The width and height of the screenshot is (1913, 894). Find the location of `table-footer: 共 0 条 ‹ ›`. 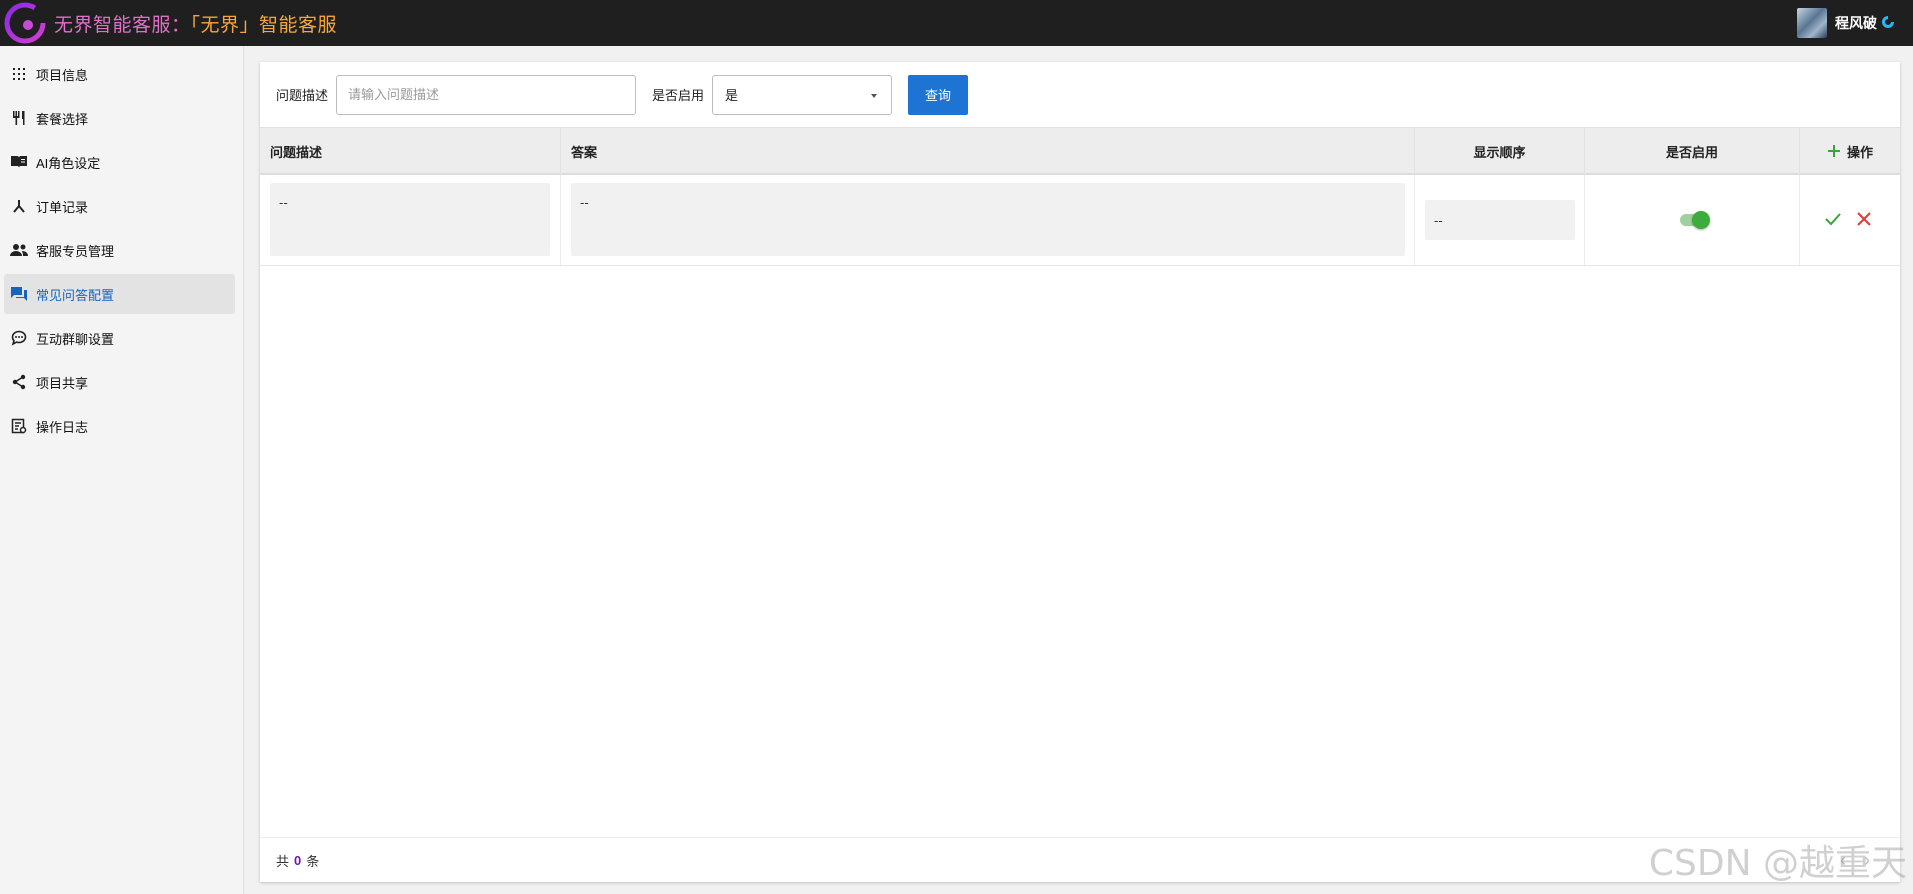

table-footer: 共 0 条 ‹ › is located at coordinates (1080, 859).